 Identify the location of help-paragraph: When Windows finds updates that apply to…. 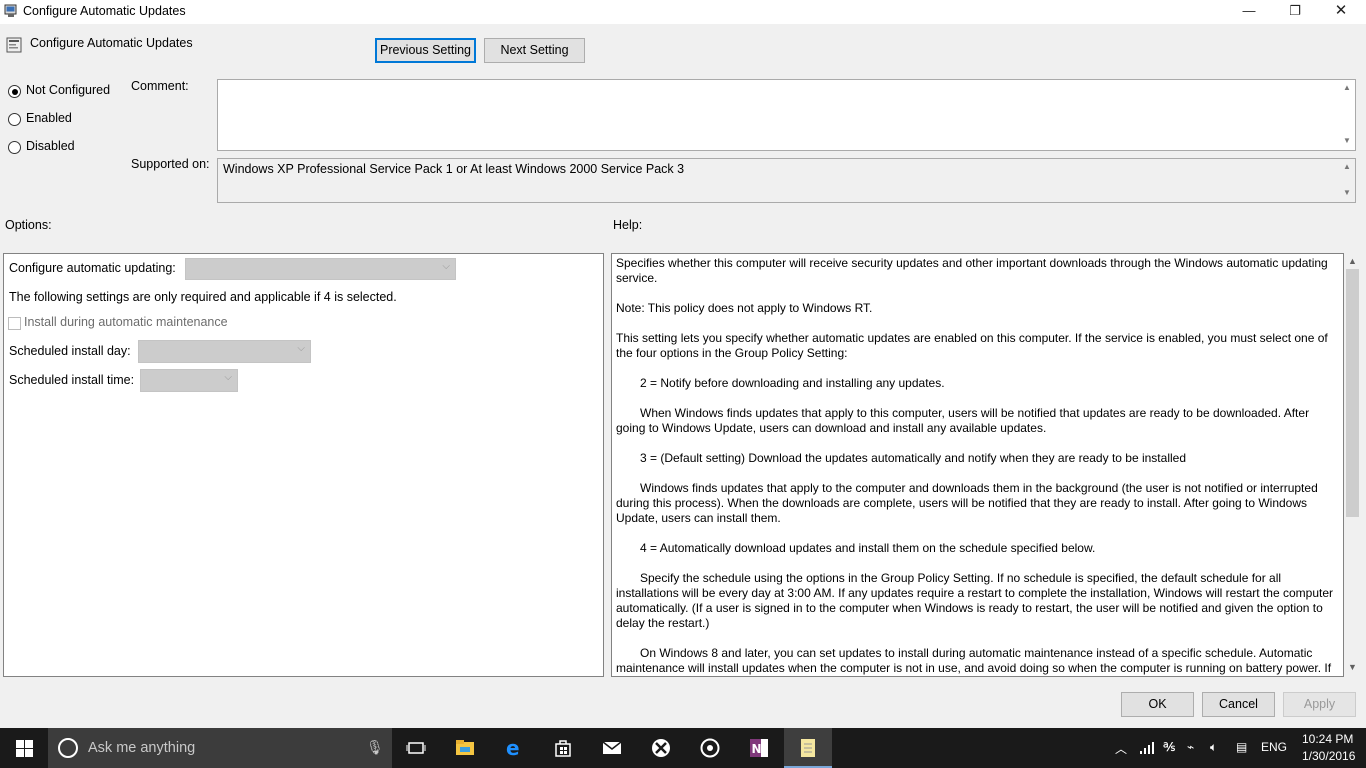
(963, 420).